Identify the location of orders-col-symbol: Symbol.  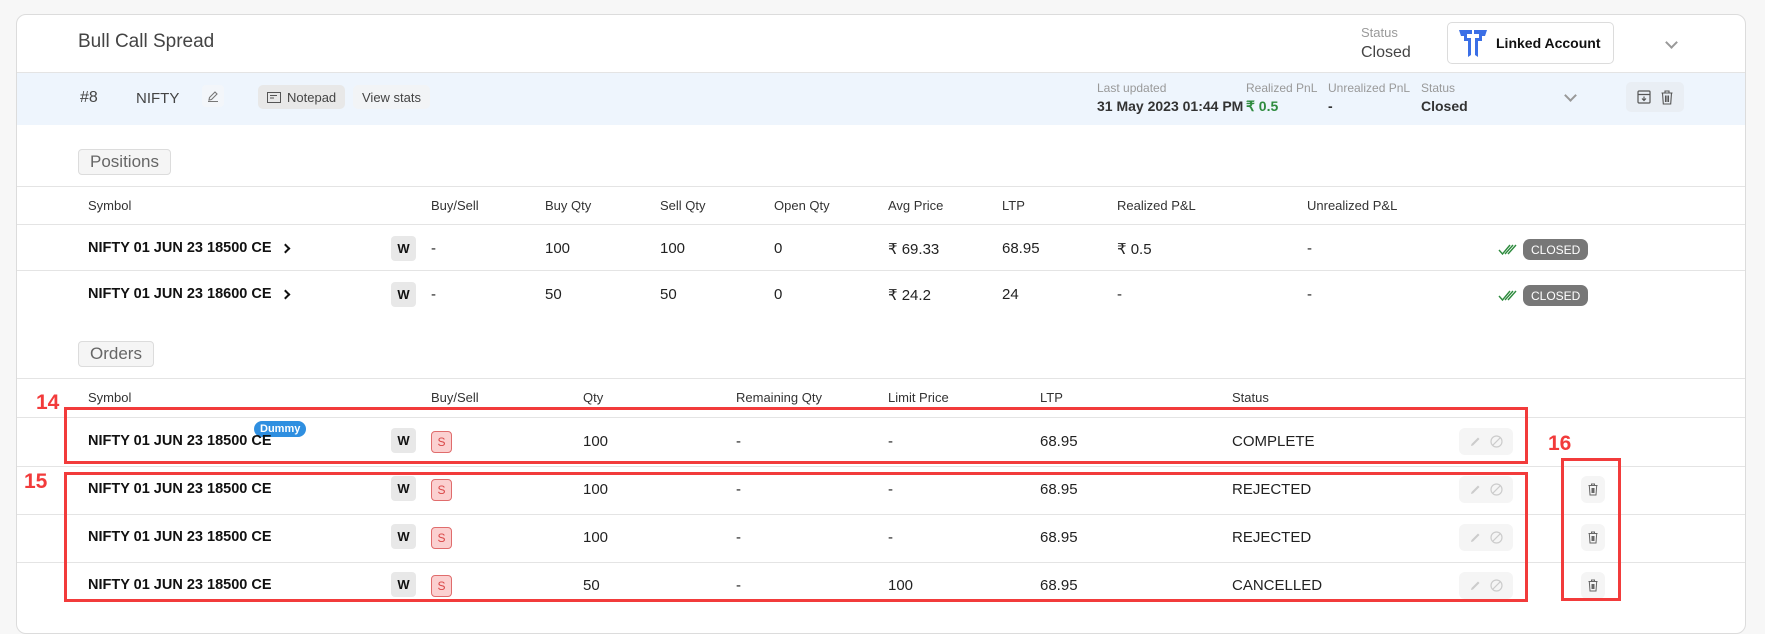
(110, 397).